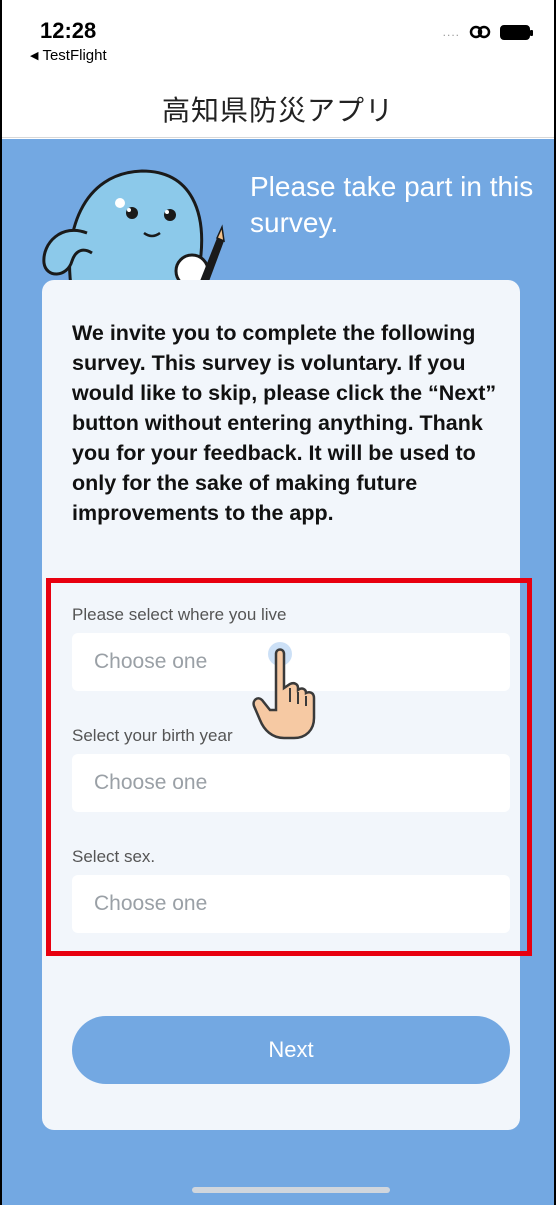 Image resolution: width=556 pixels, height=1205 pixels. I want to click on app-header: 高知県防災アプリ, so click(278, 109).